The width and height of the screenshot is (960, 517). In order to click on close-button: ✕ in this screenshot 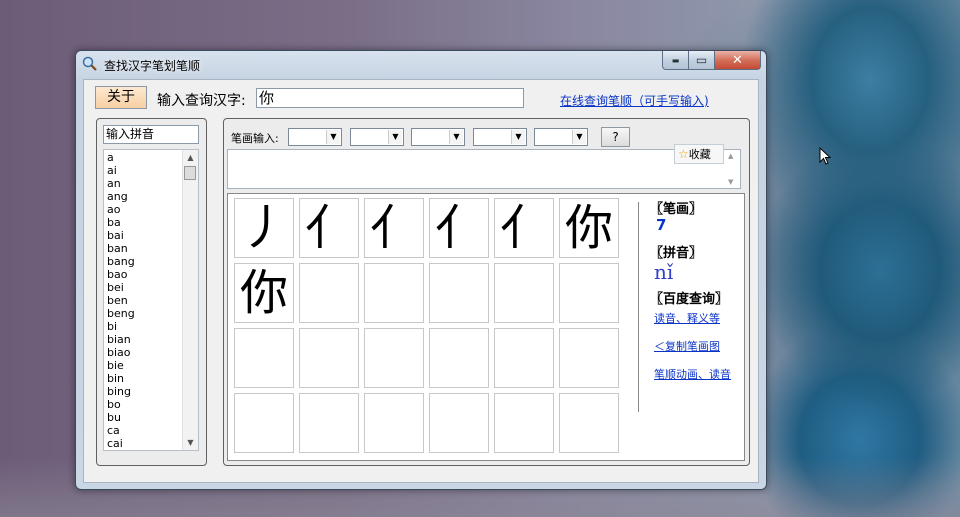, I will do `click(738, 60)`.